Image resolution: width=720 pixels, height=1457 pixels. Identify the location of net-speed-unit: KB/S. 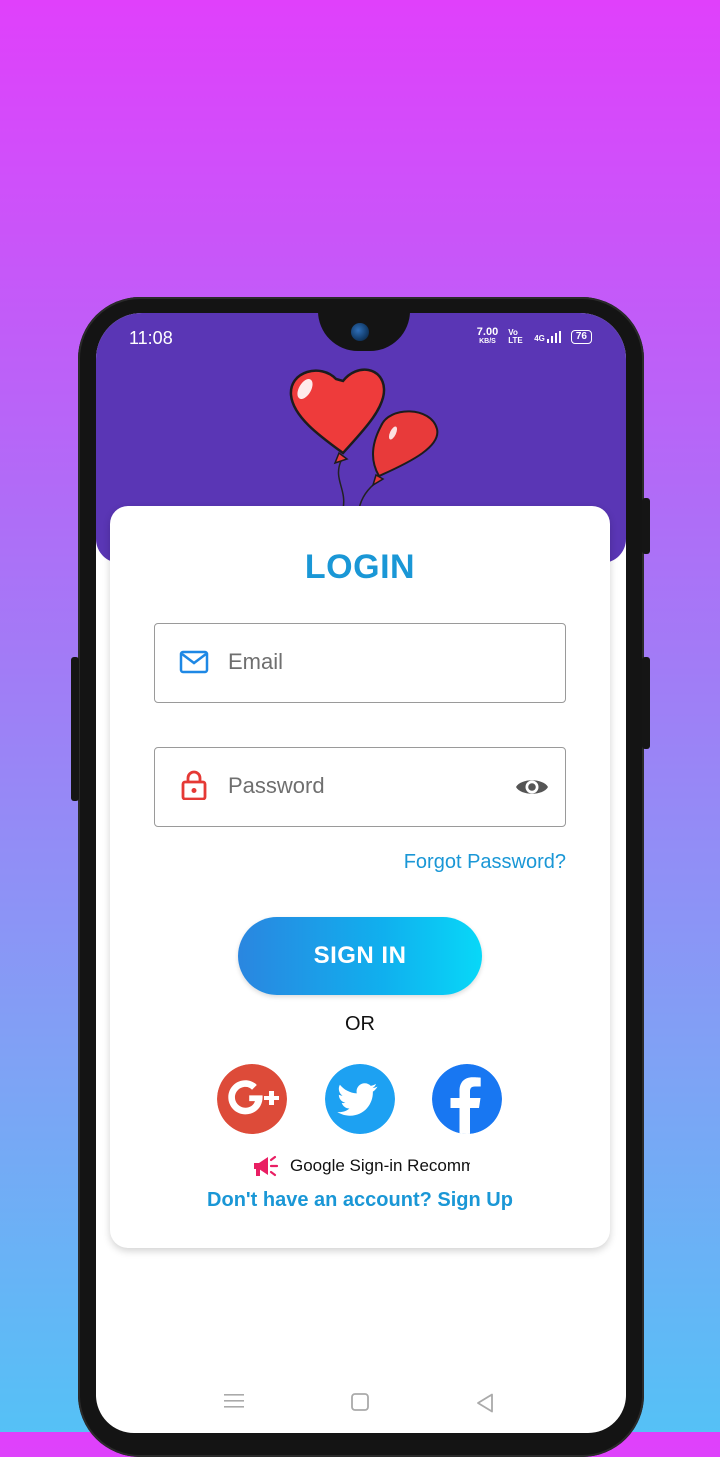
(487, 341).